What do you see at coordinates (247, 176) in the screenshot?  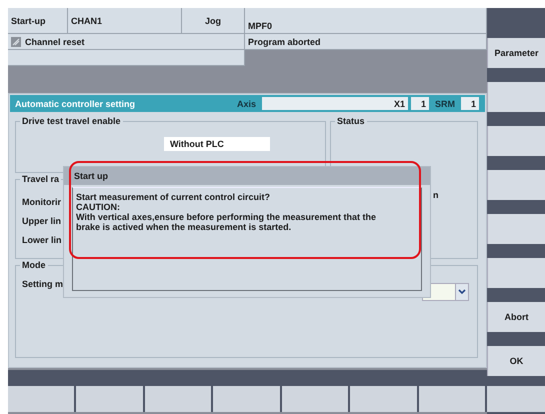 I see `dialog-title: Start up` at bounding box center [247, 176].